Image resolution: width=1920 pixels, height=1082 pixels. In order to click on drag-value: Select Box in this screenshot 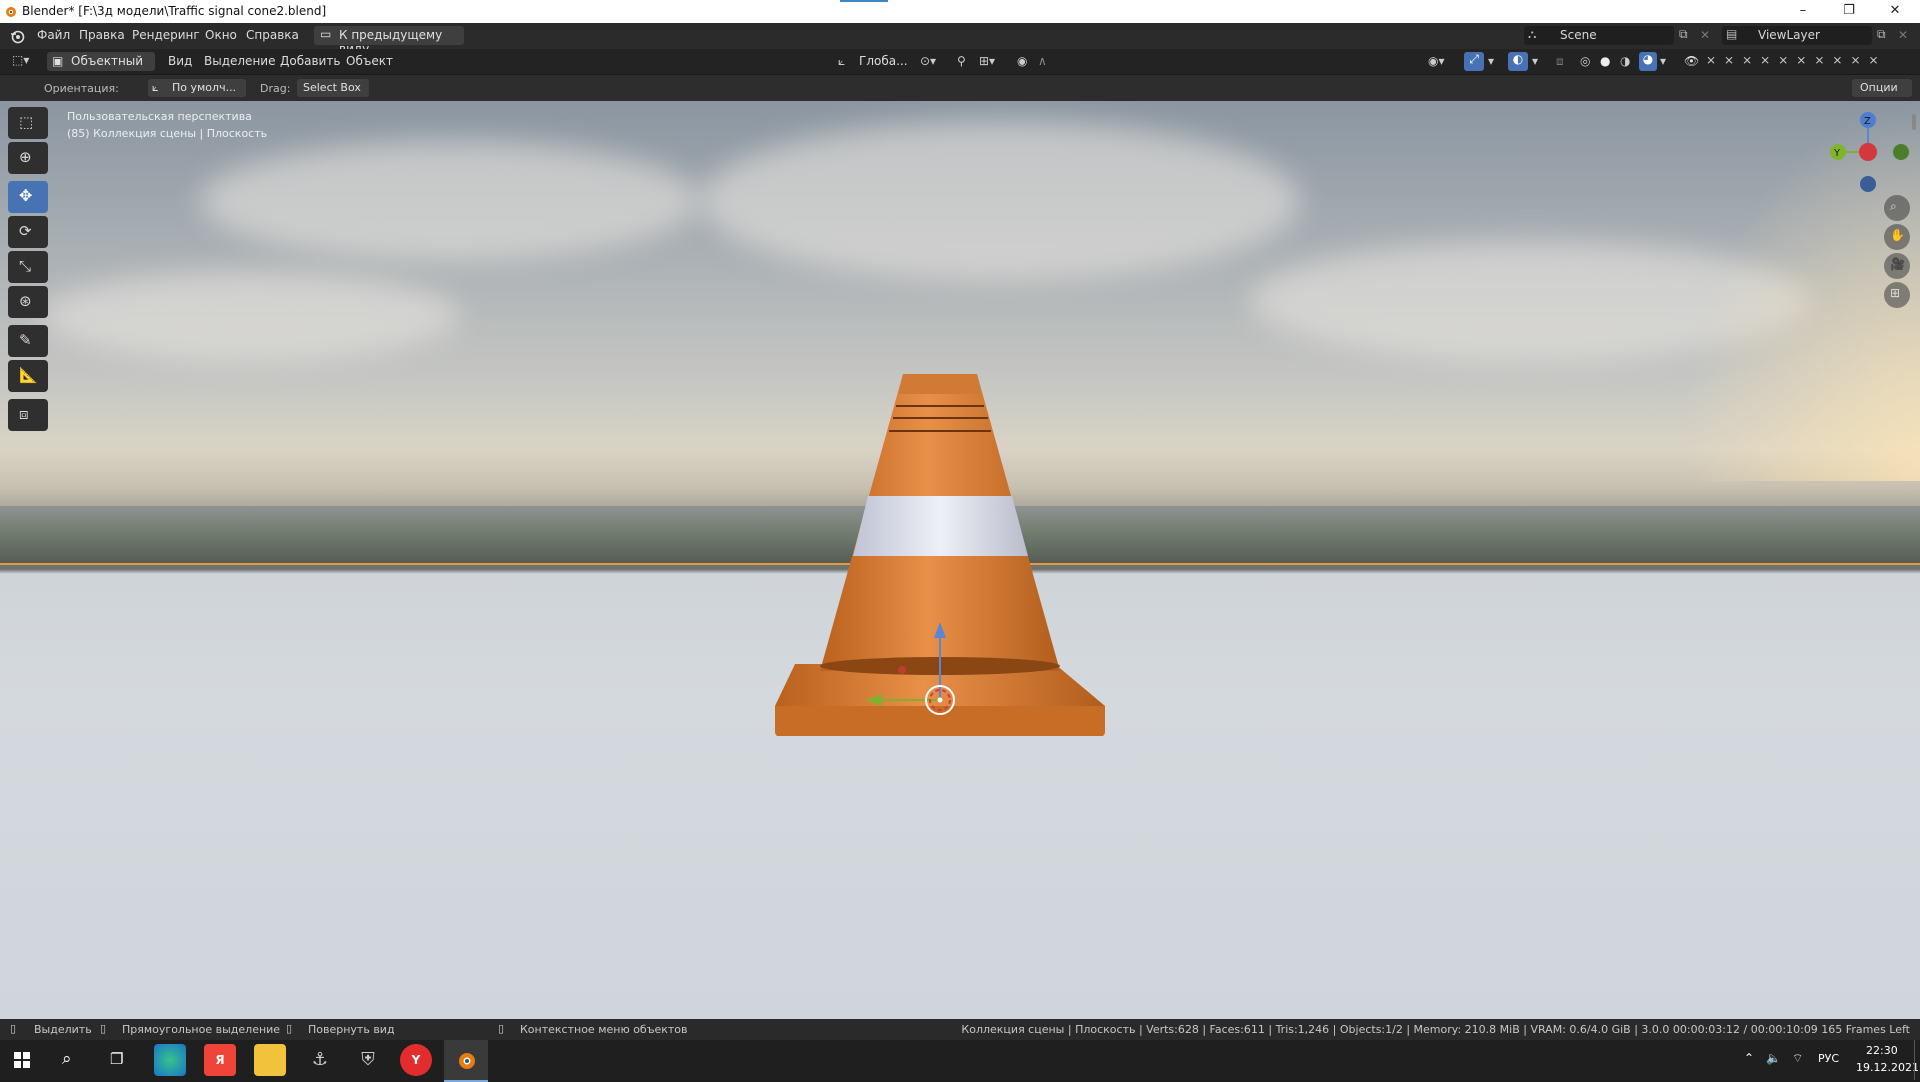, I will do `click(332, 87)`.